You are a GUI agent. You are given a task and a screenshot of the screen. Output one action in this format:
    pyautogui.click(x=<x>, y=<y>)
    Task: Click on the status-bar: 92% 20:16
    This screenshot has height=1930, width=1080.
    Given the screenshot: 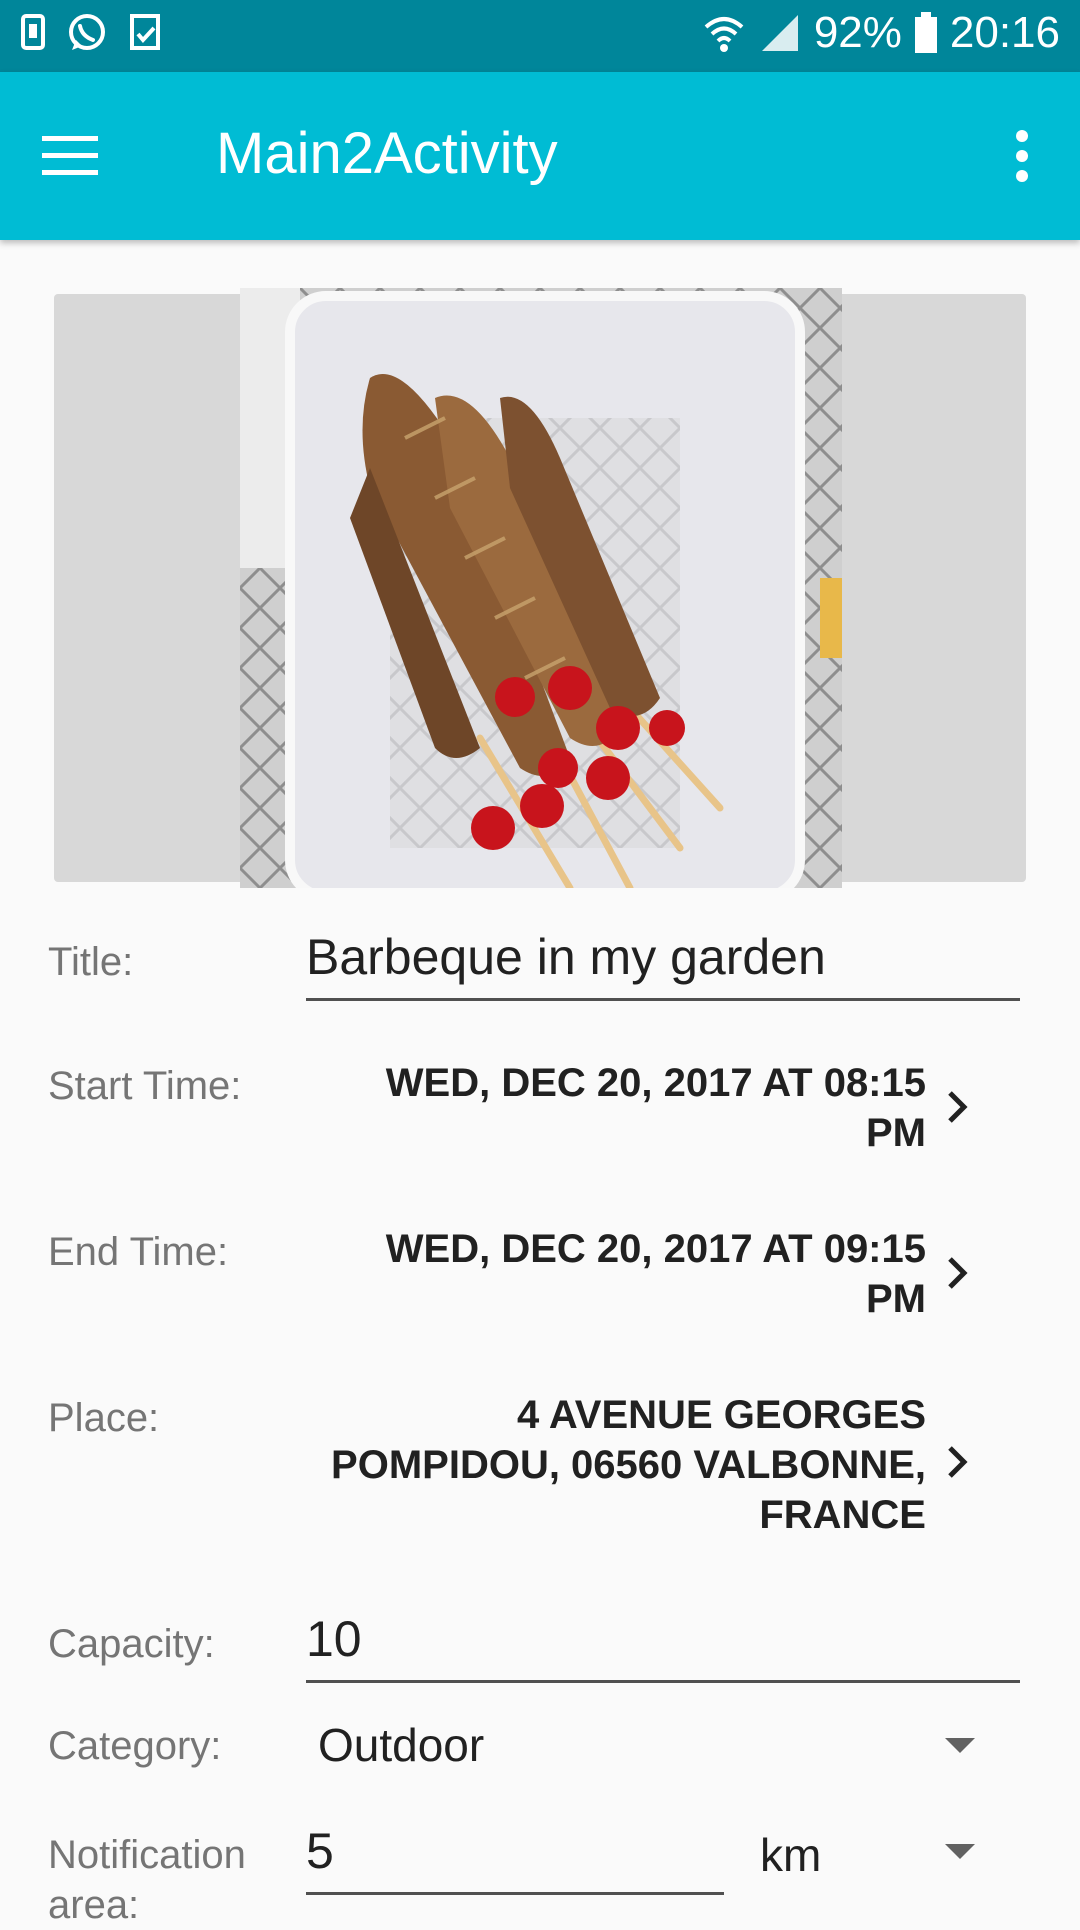 What is the action you would take?
    pyautogui.click(x=540, y=36)
    